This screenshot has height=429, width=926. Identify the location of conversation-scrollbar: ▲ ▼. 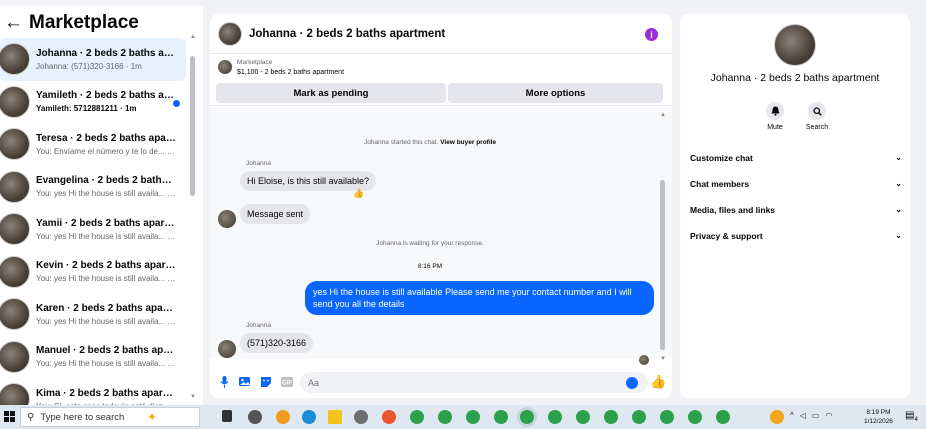
(663, 237).